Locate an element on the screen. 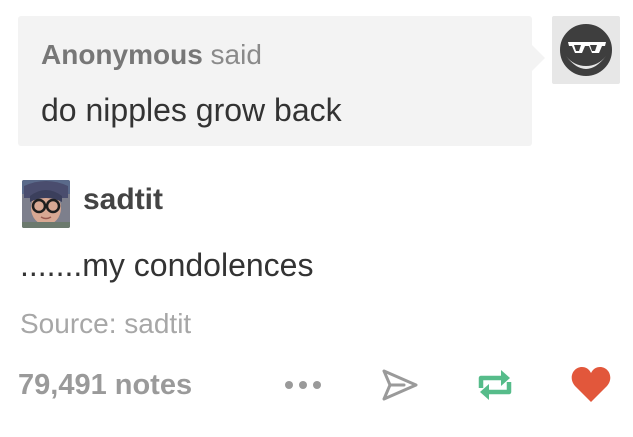  answerer-avatar is located at coordinates (46, 204).